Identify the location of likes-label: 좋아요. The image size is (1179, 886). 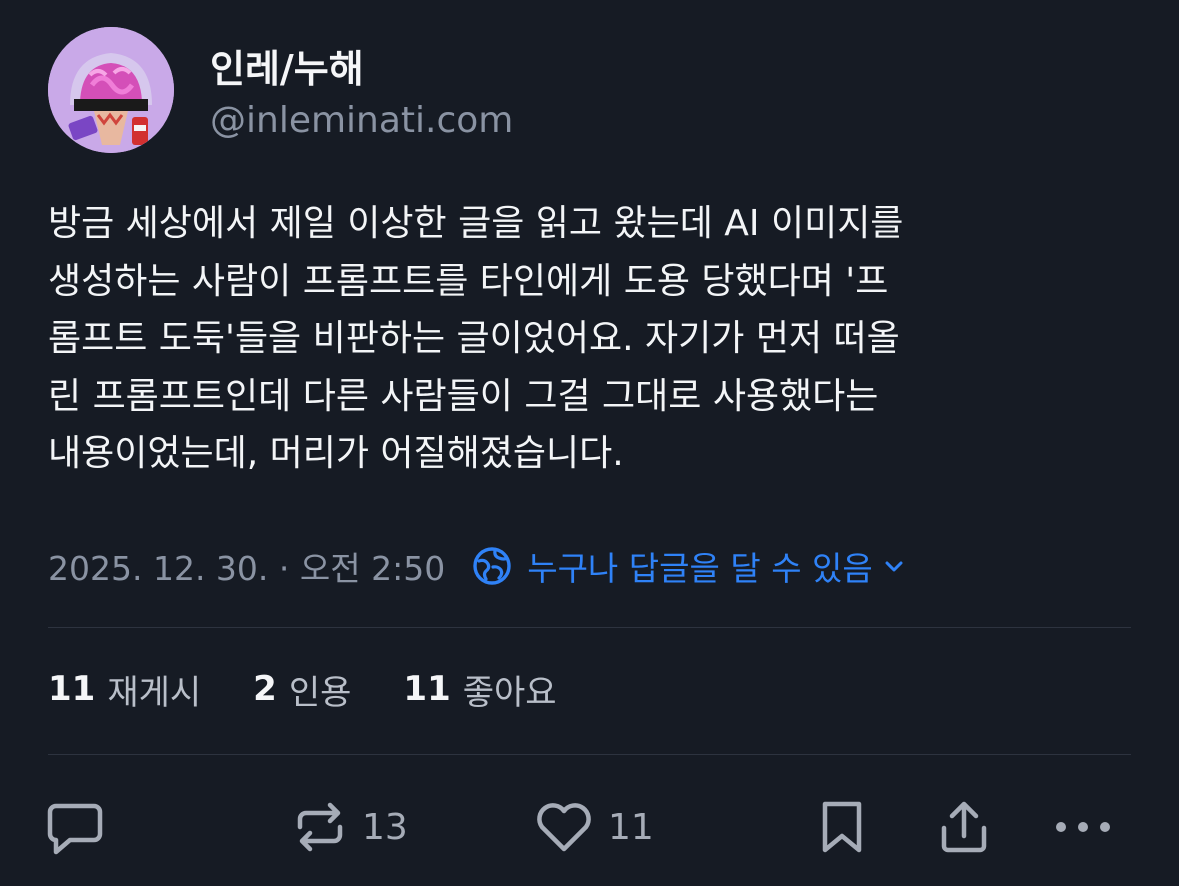
(509, 692).